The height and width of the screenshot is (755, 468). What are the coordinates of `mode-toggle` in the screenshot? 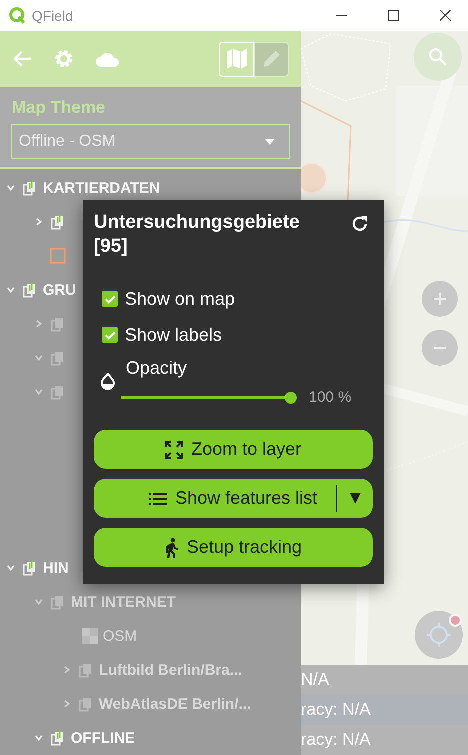 It's located at (271, 59).